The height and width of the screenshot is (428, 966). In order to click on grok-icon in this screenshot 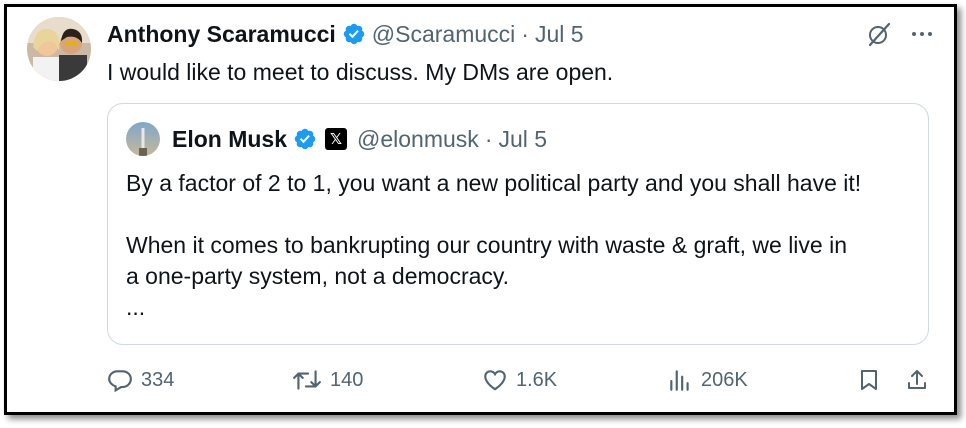, I will do `click(879, 36)`.